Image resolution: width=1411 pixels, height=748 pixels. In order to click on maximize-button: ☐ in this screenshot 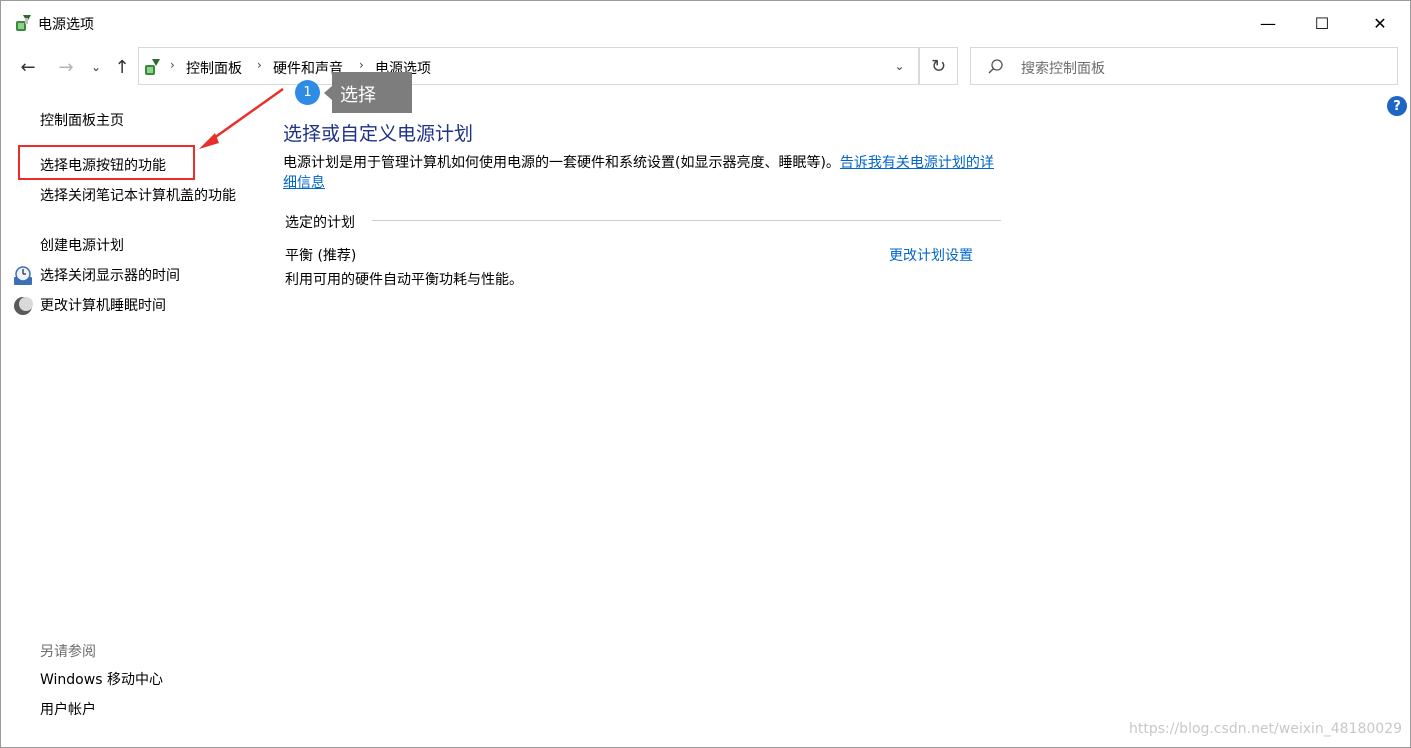, I will do `click(1322, 23)`.